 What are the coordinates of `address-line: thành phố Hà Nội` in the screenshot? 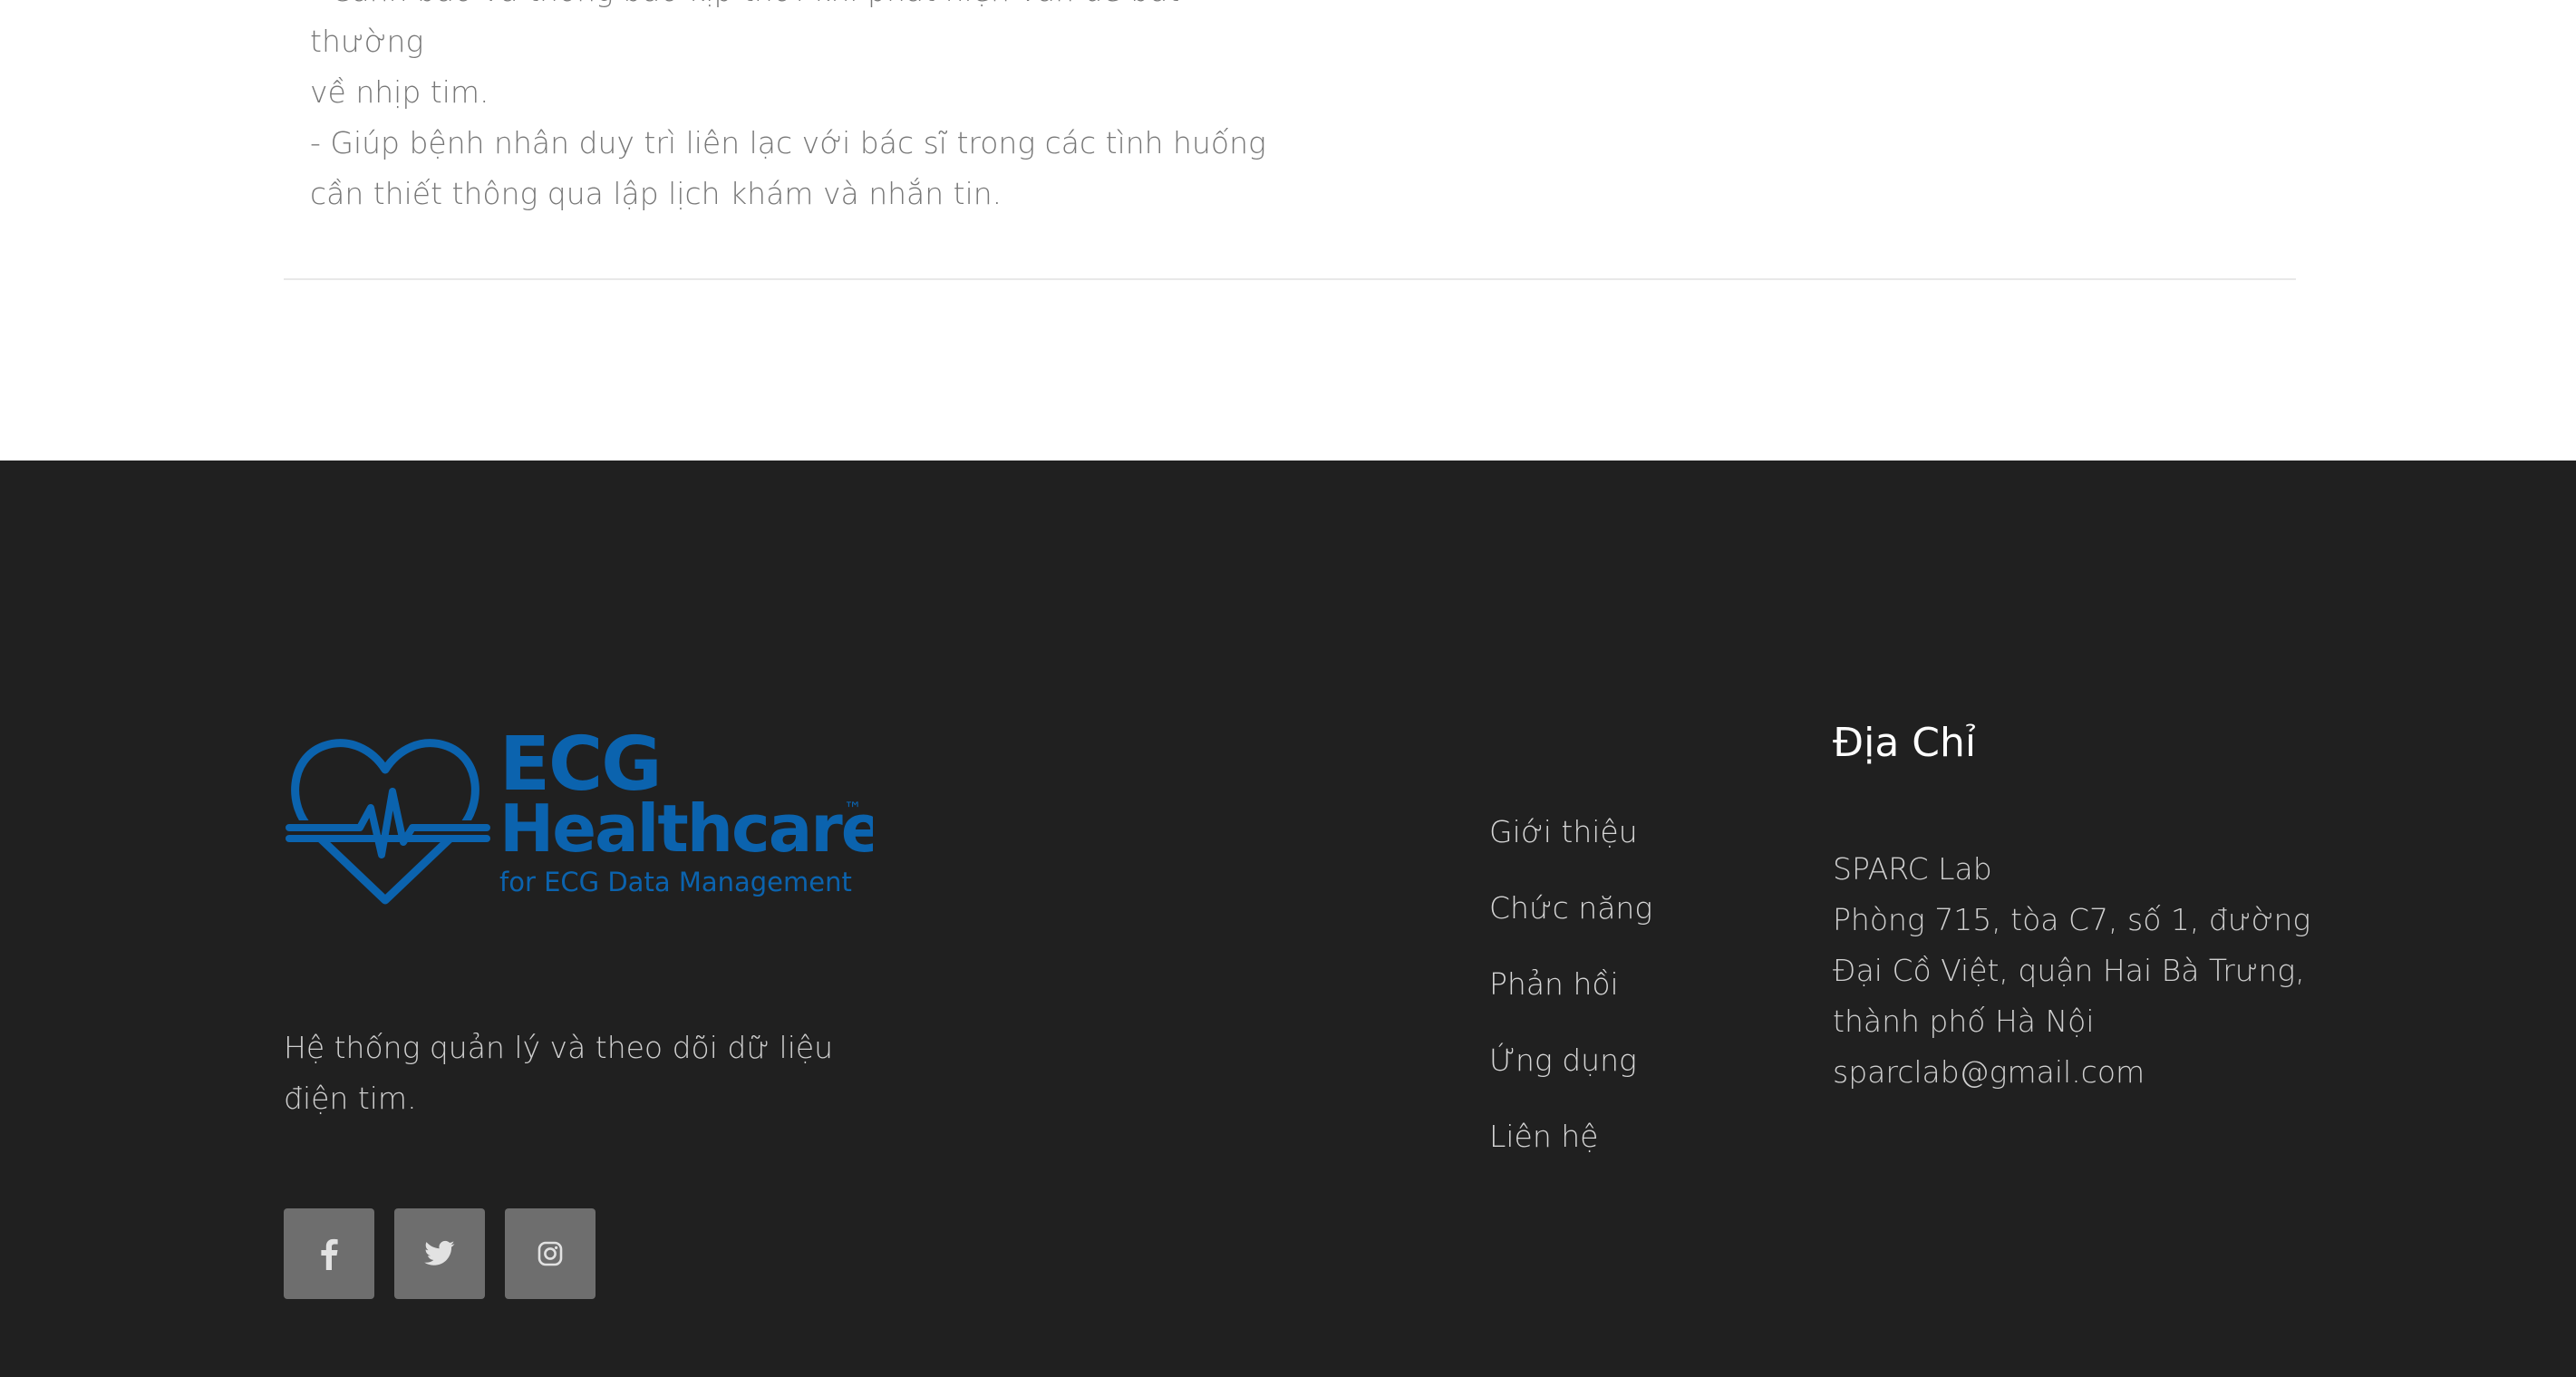 It's located at (1964, 1021).